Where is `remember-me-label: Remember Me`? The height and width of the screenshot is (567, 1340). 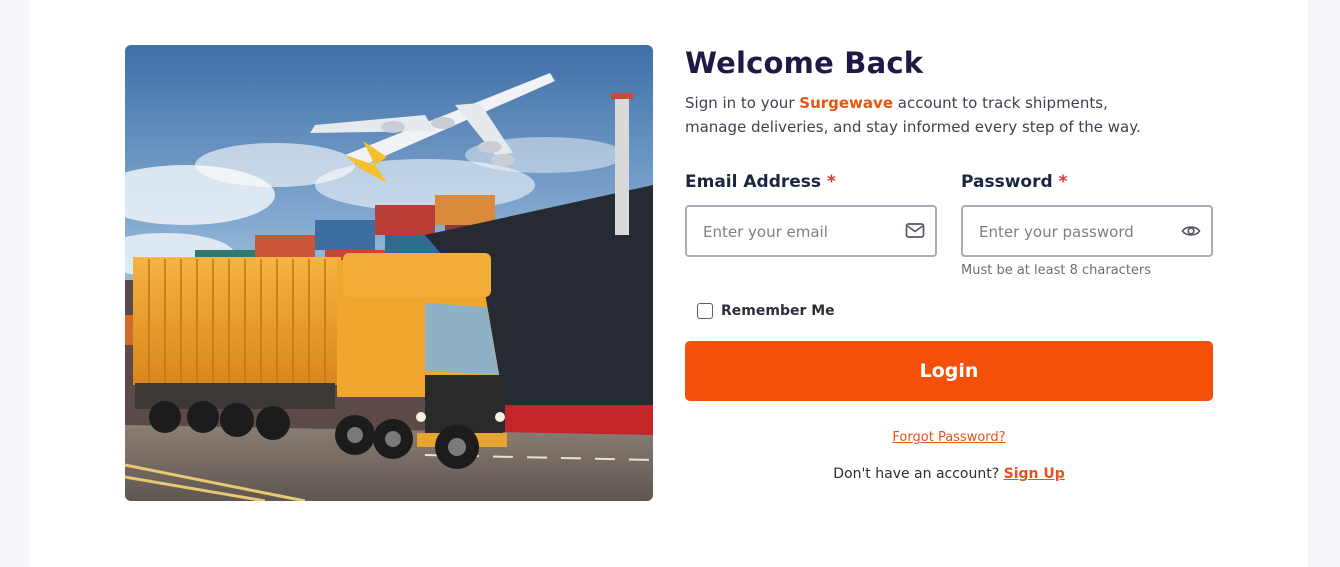 remember-me-label: Remember Me is located at coordinates (778, 311).